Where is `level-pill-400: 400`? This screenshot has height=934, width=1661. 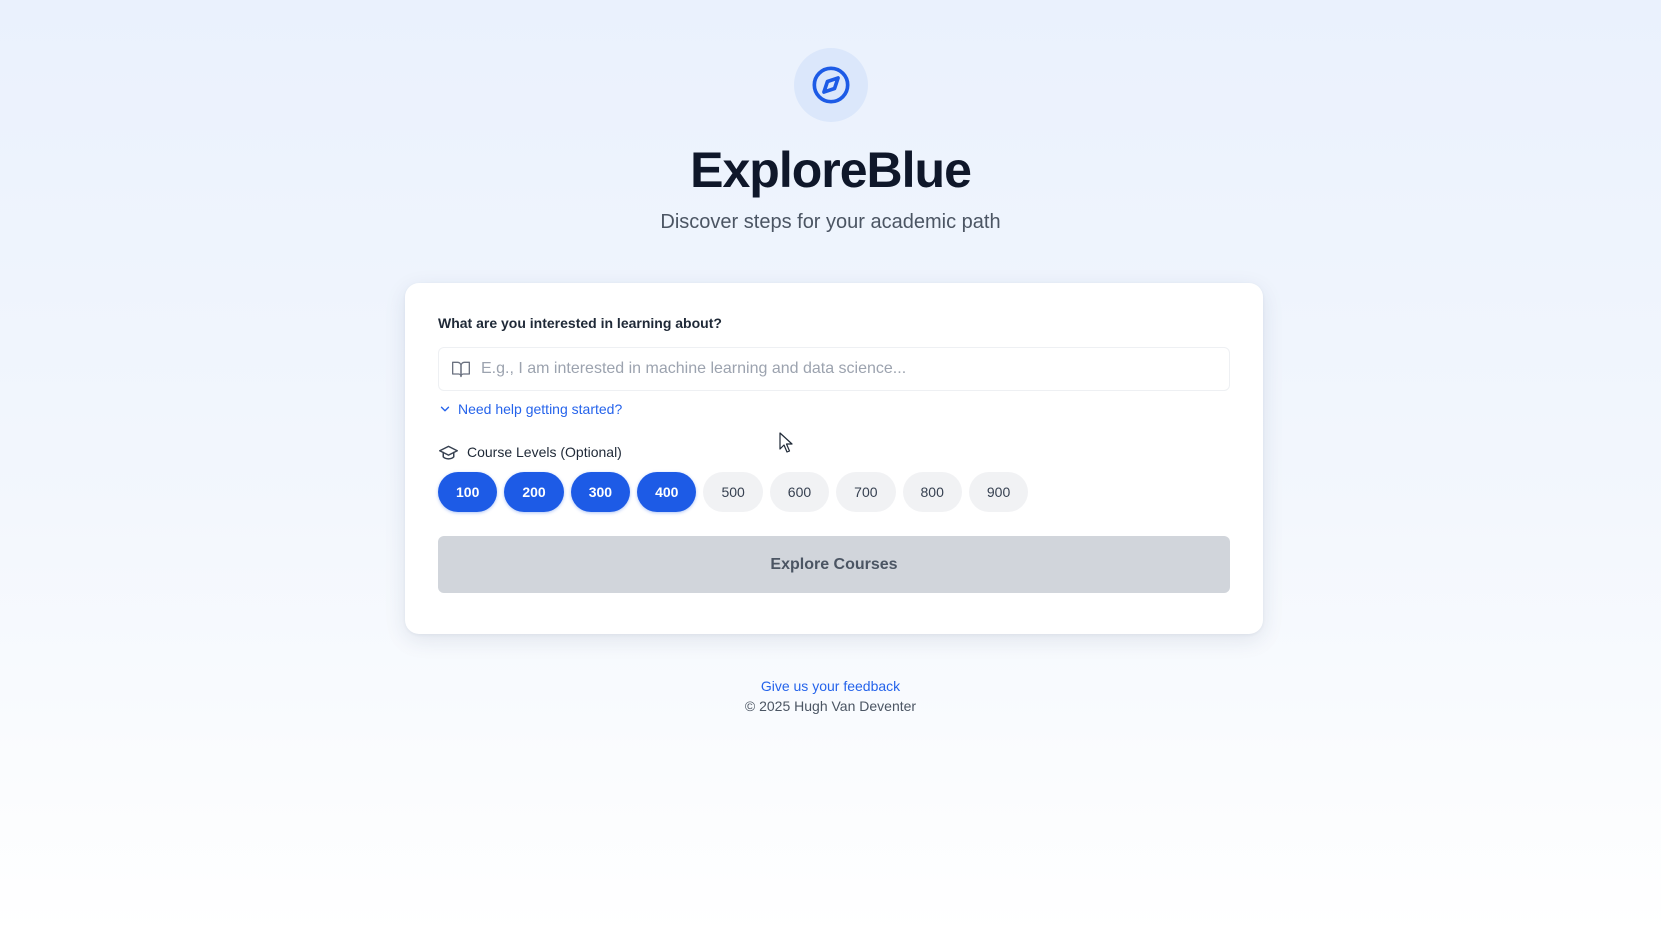
level-pill-400: 400 is located at coordinates (667, 492).